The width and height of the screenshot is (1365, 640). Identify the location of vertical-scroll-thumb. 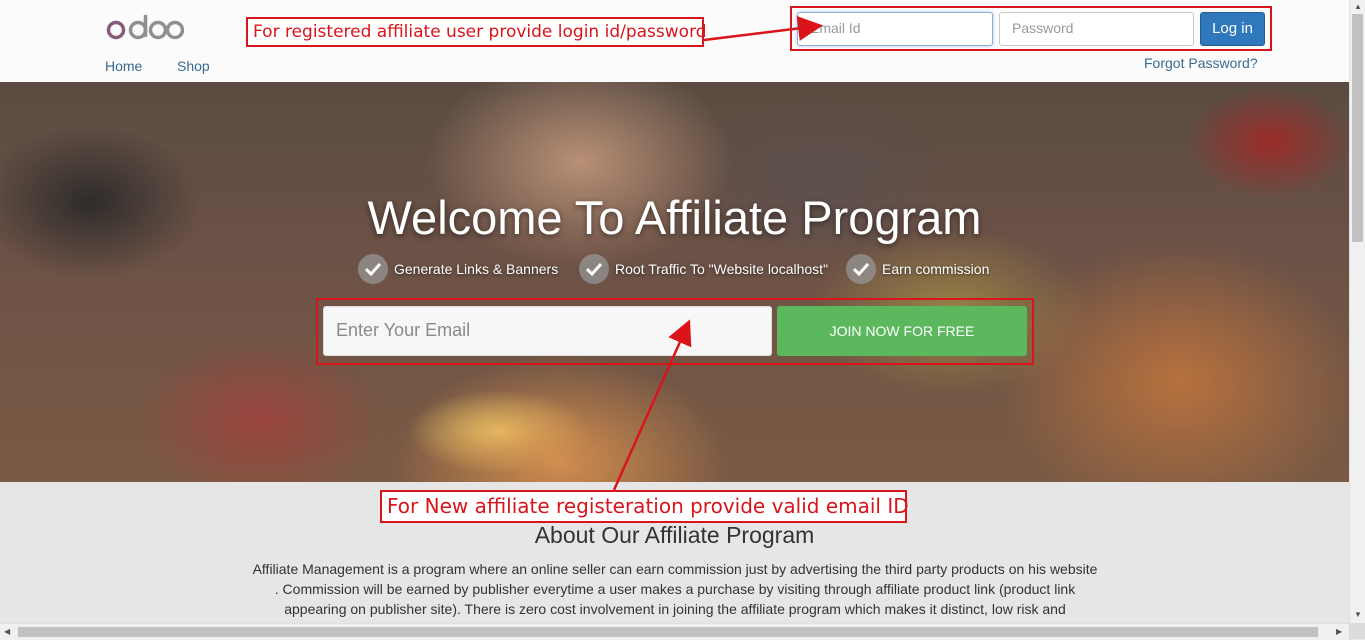
(1357, 128).